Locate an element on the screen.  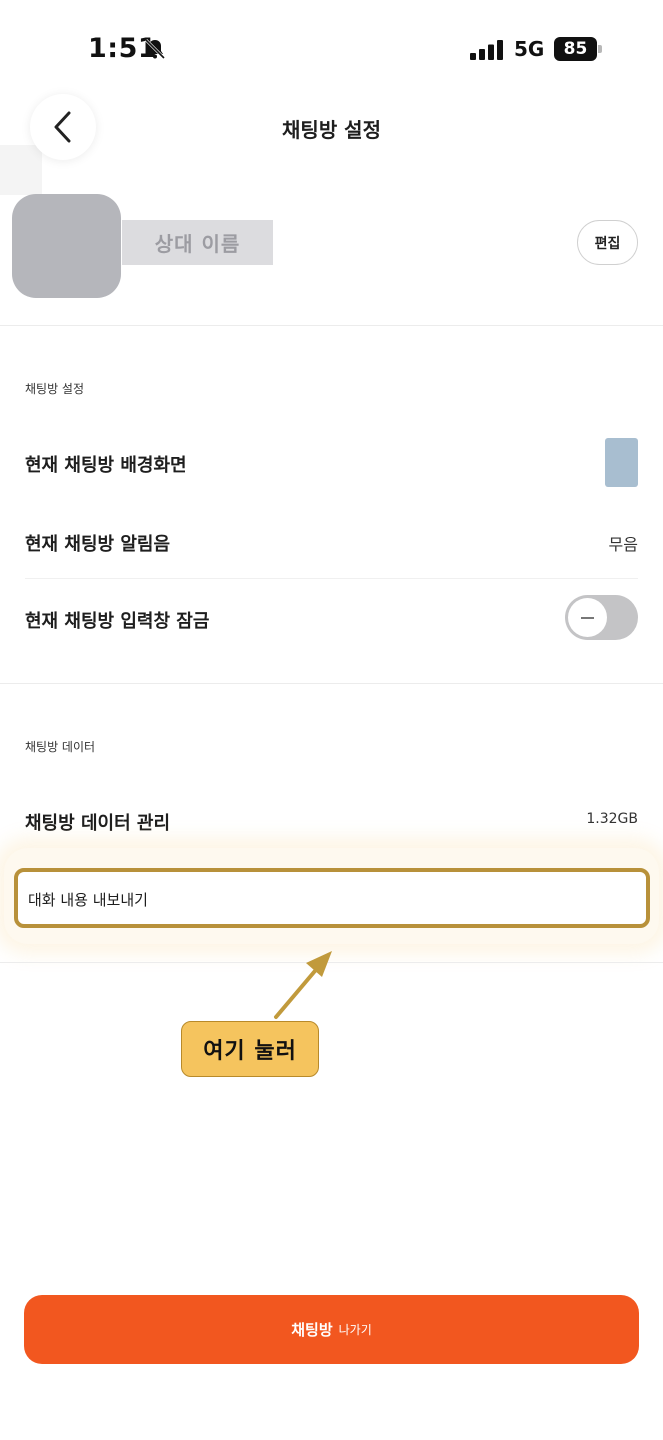
page-title: 채팅방 설정 is located at coordinates (331, 130).